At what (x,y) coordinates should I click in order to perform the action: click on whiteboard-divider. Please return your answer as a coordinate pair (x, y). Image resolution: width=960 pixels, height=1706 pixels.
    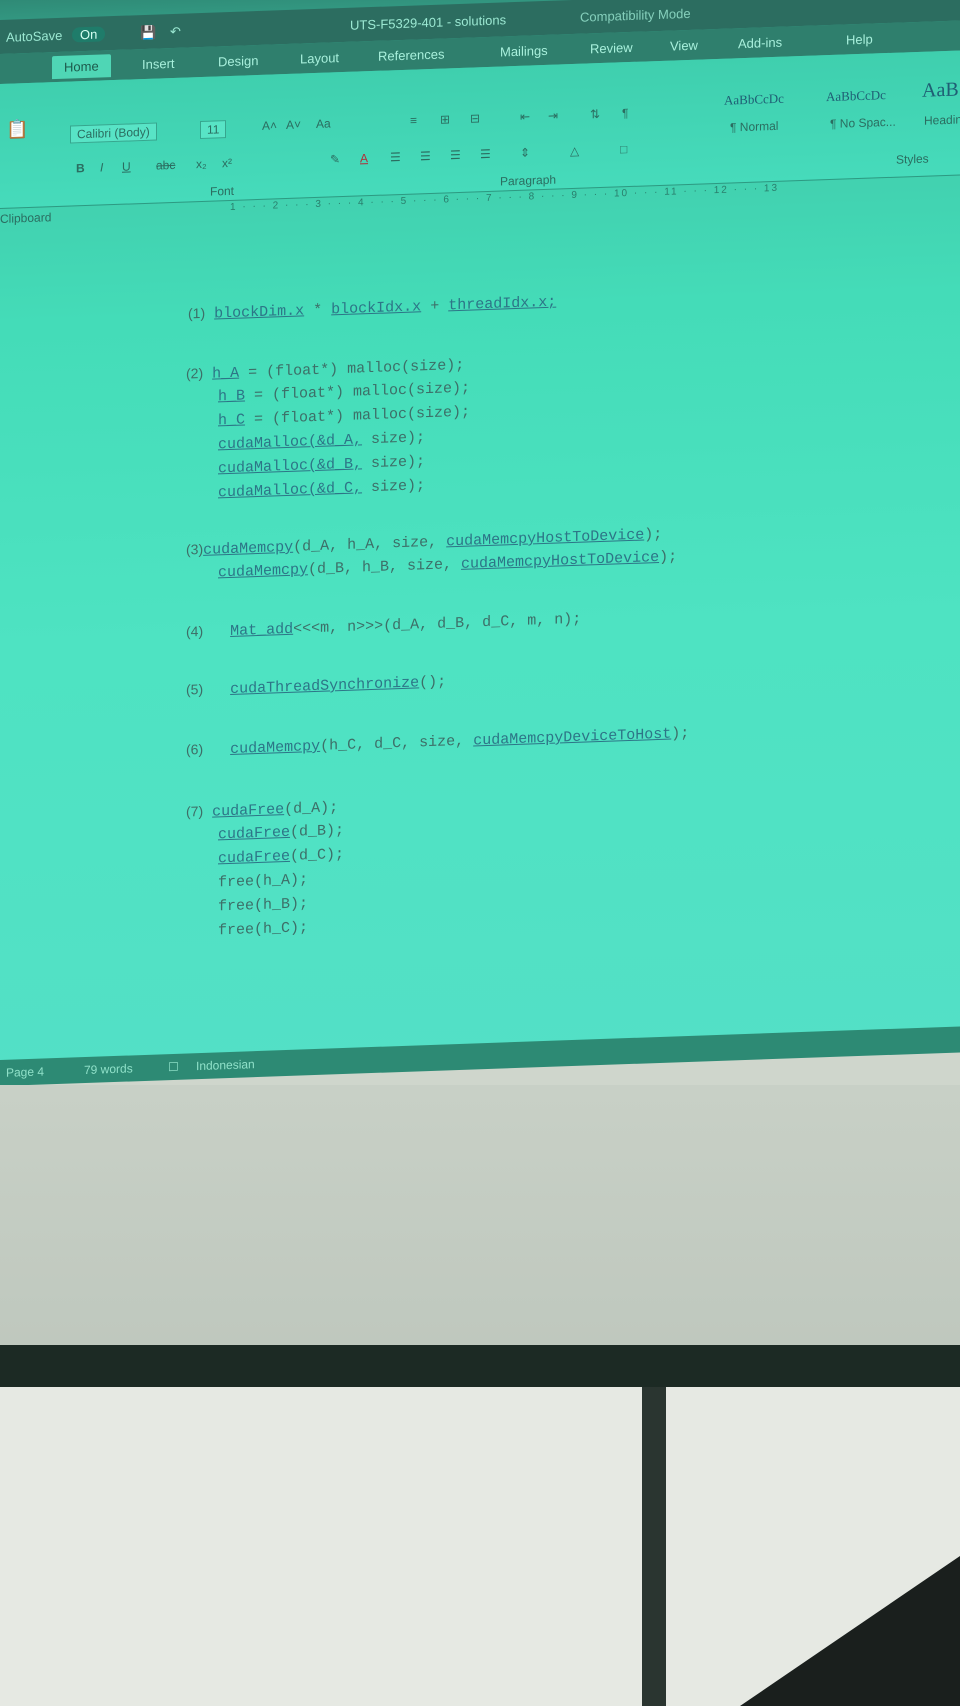
    Looking at the image, I should click on (654, 1546).